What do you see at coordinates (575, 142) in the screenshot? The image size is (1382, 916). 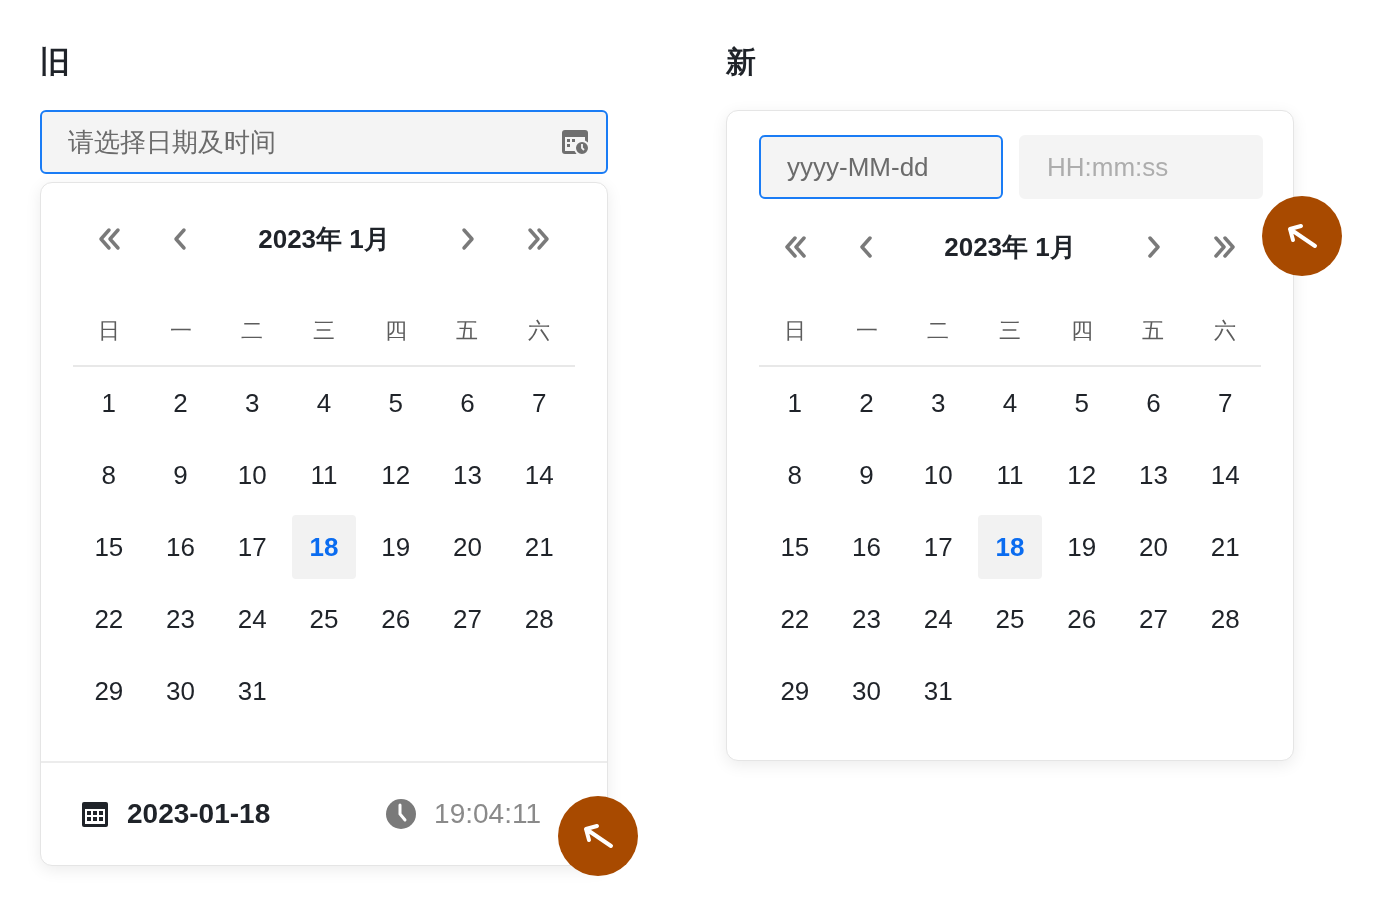 I see `calendar-clock-icon` at bounding box center [575, 142].